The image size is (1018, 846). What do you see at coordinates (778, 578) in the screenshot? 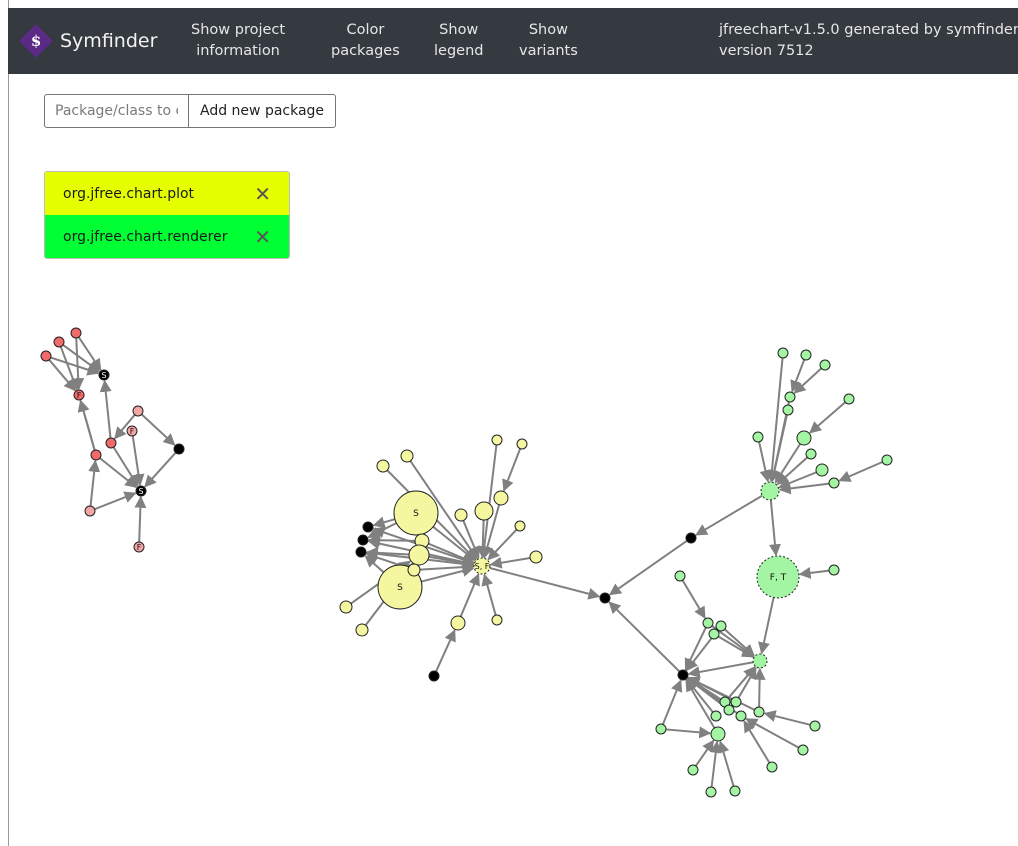
I see `graph-node-label: F, T` at bounding box center [778, 578].